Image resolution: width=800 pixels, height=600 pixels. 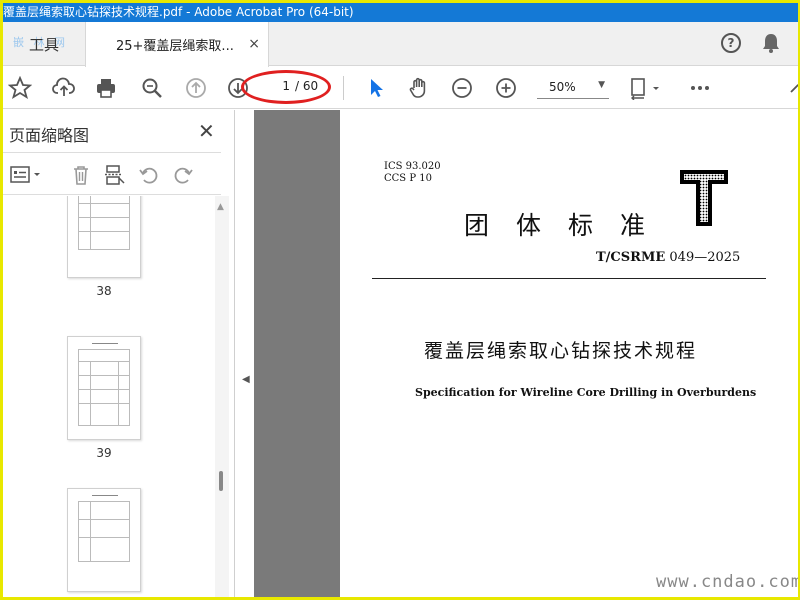 I want to click on standard-category-title: 团体标准, so click(x=568, y=225).